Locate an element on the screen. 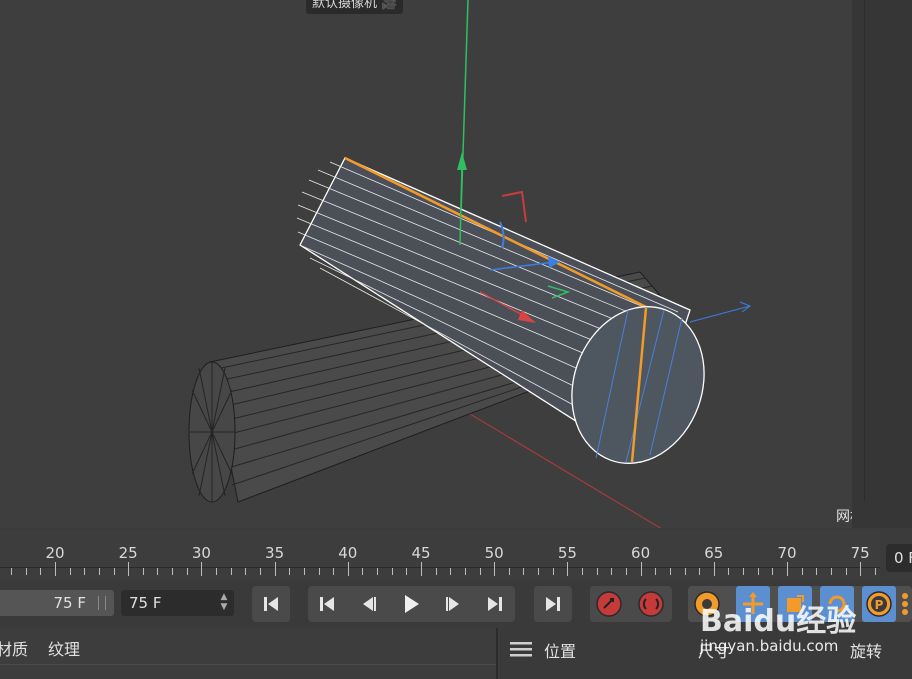  dots-icon is located at coordinates (905, 604).